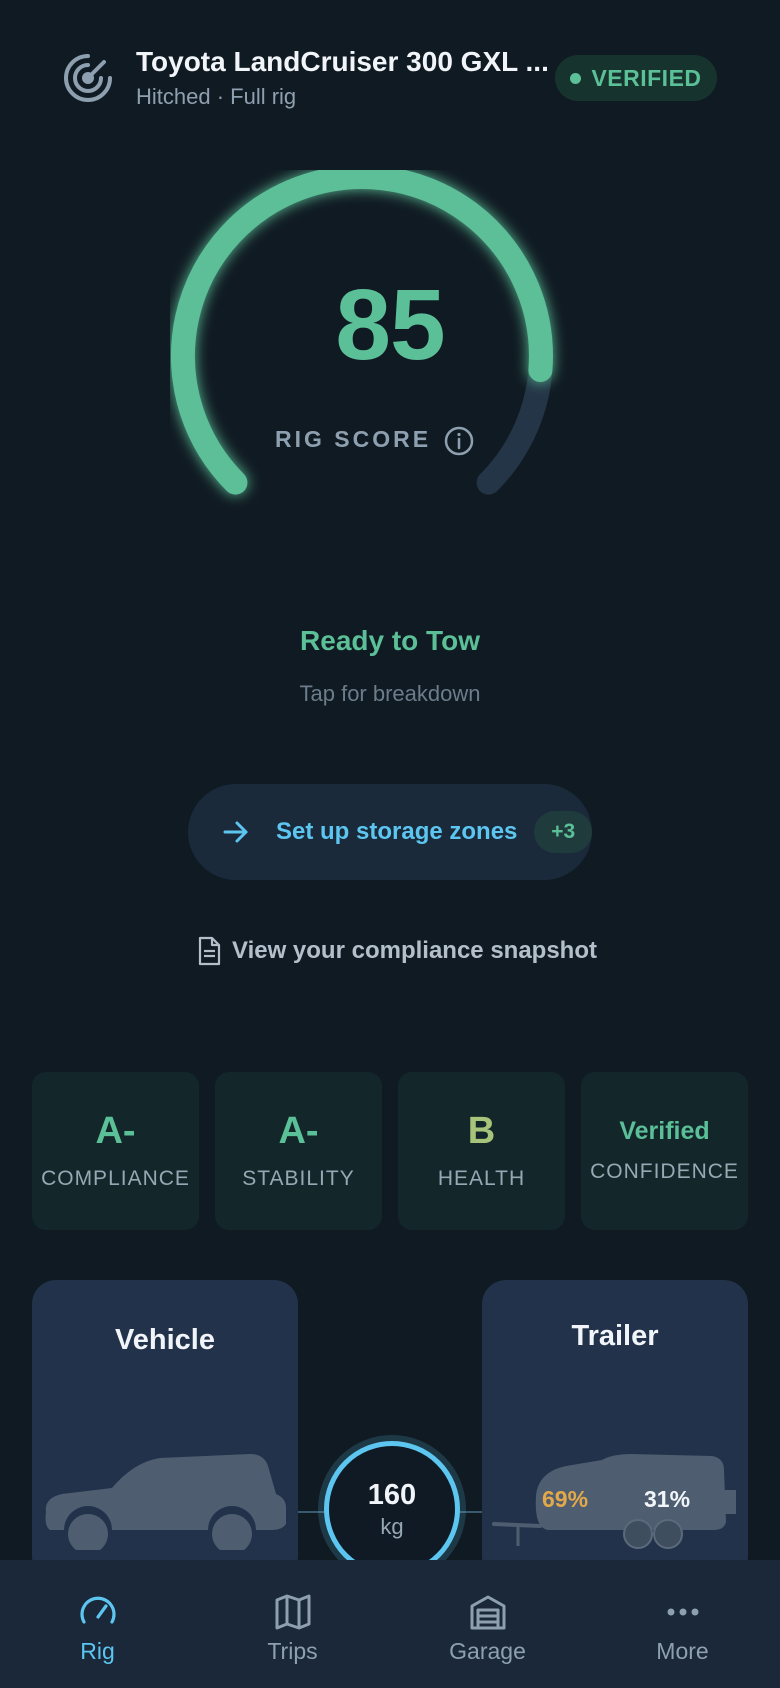 The image size is (780, 1688). What do you see at coordinates (414, 950) in the screenshot?
I see `compliance-snapshot-label: View your compliance snapshot` at bounding box center [414, 950].